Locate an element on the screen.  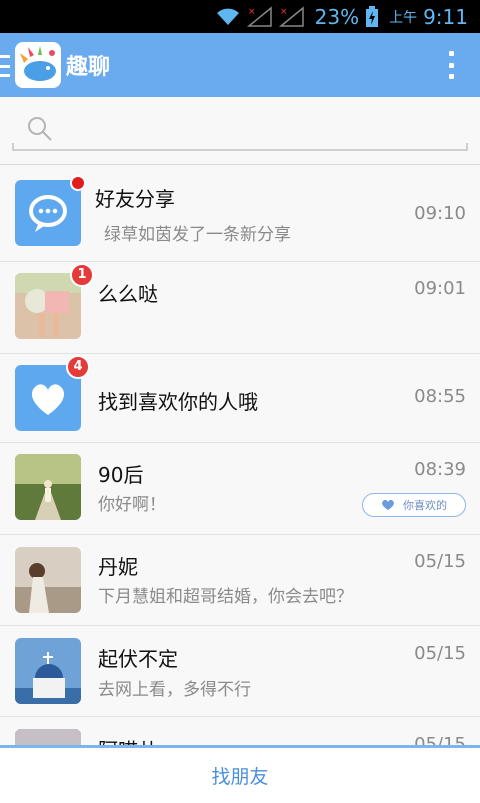
search-bar is located at coordinates (240, 131).